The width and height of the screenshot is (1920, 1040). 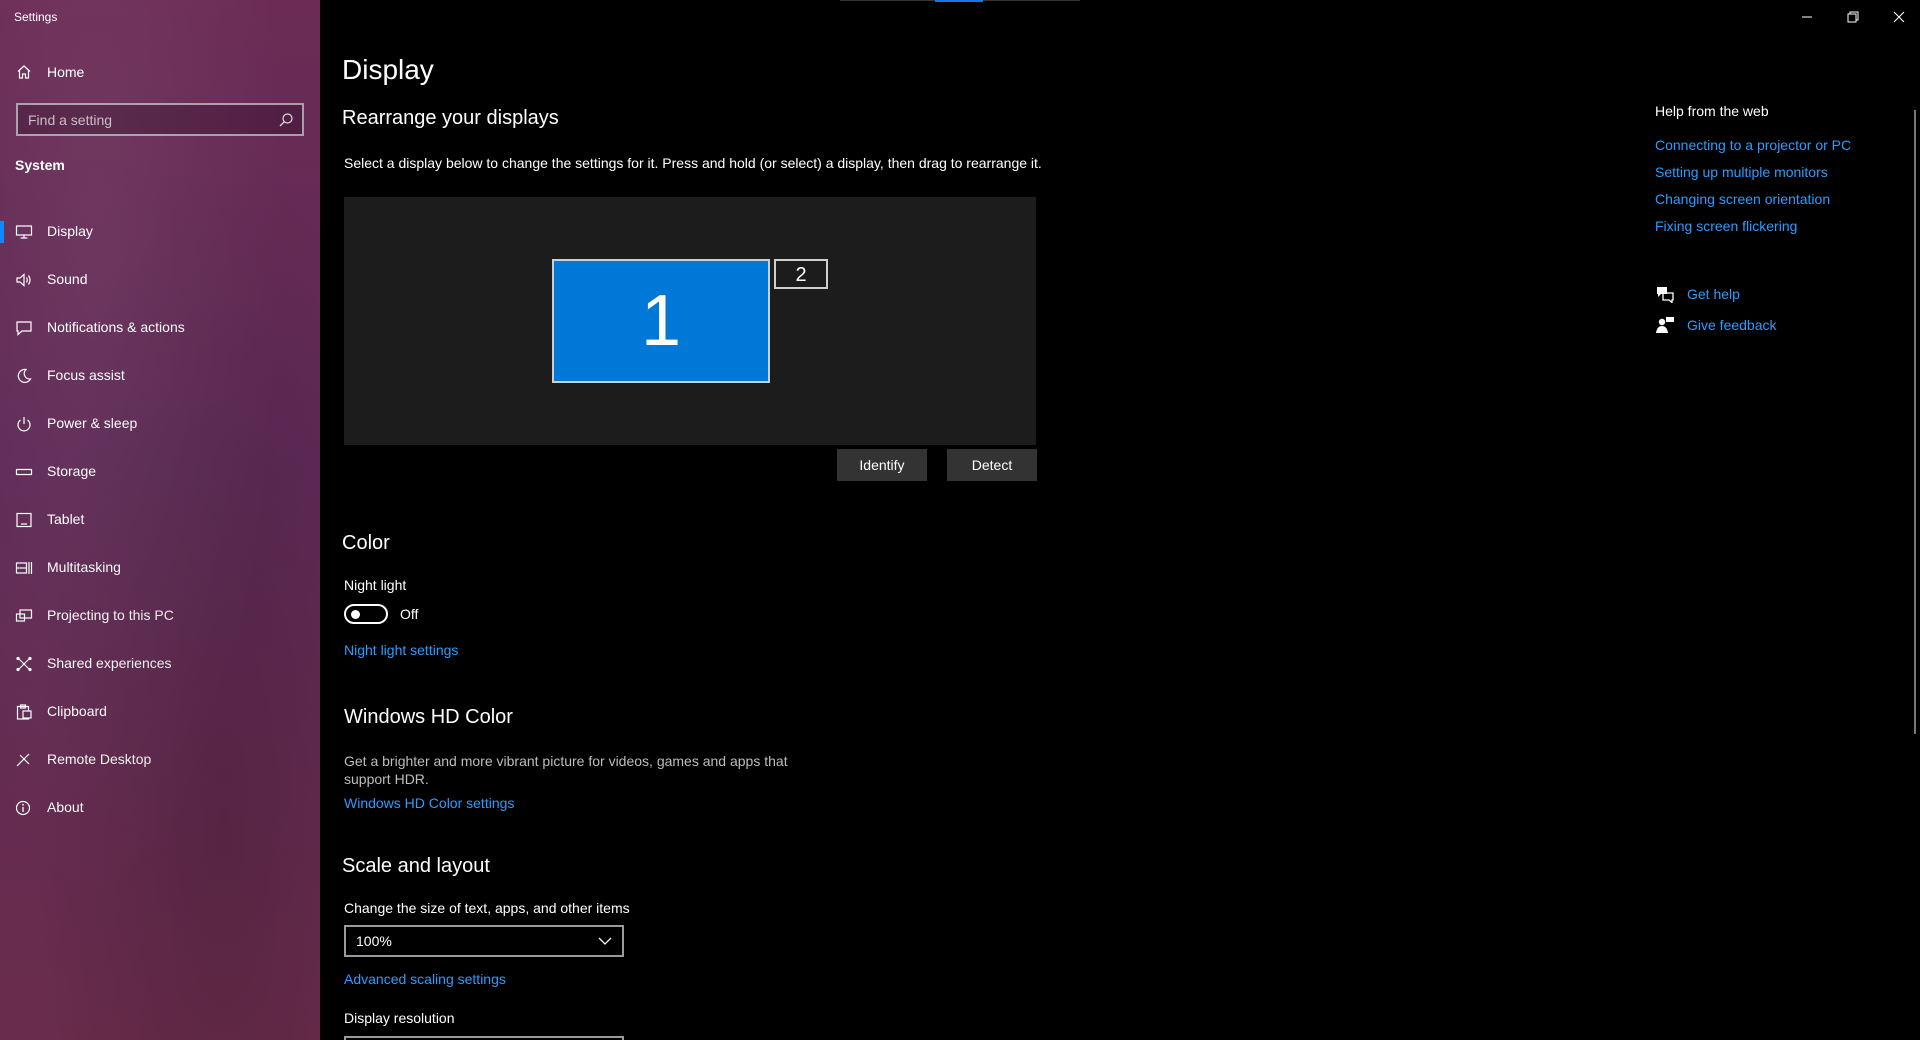 I want to click on chevron-down-icon, so click(x=605, y=941).